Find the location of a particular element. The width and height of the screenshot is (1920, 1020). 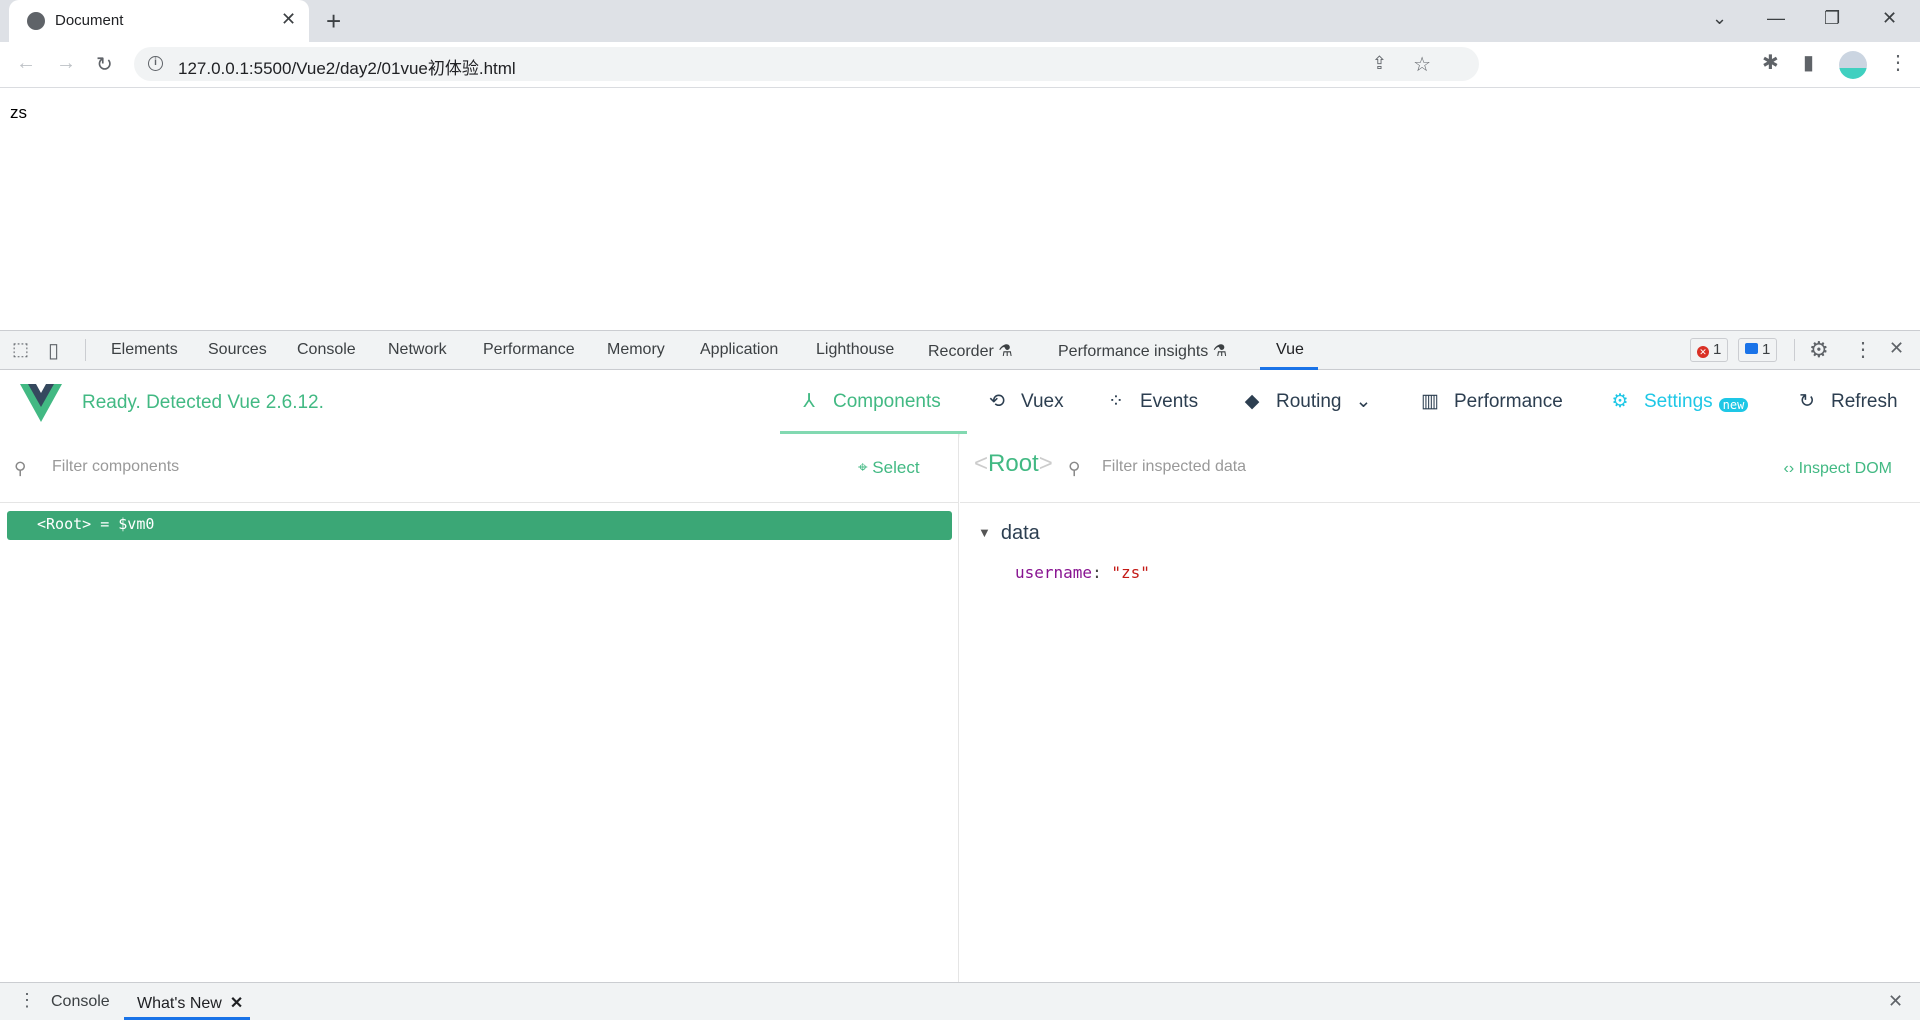

drawer-tab-whats-new: What's New ✕ is located at coordinates (190, 1003).